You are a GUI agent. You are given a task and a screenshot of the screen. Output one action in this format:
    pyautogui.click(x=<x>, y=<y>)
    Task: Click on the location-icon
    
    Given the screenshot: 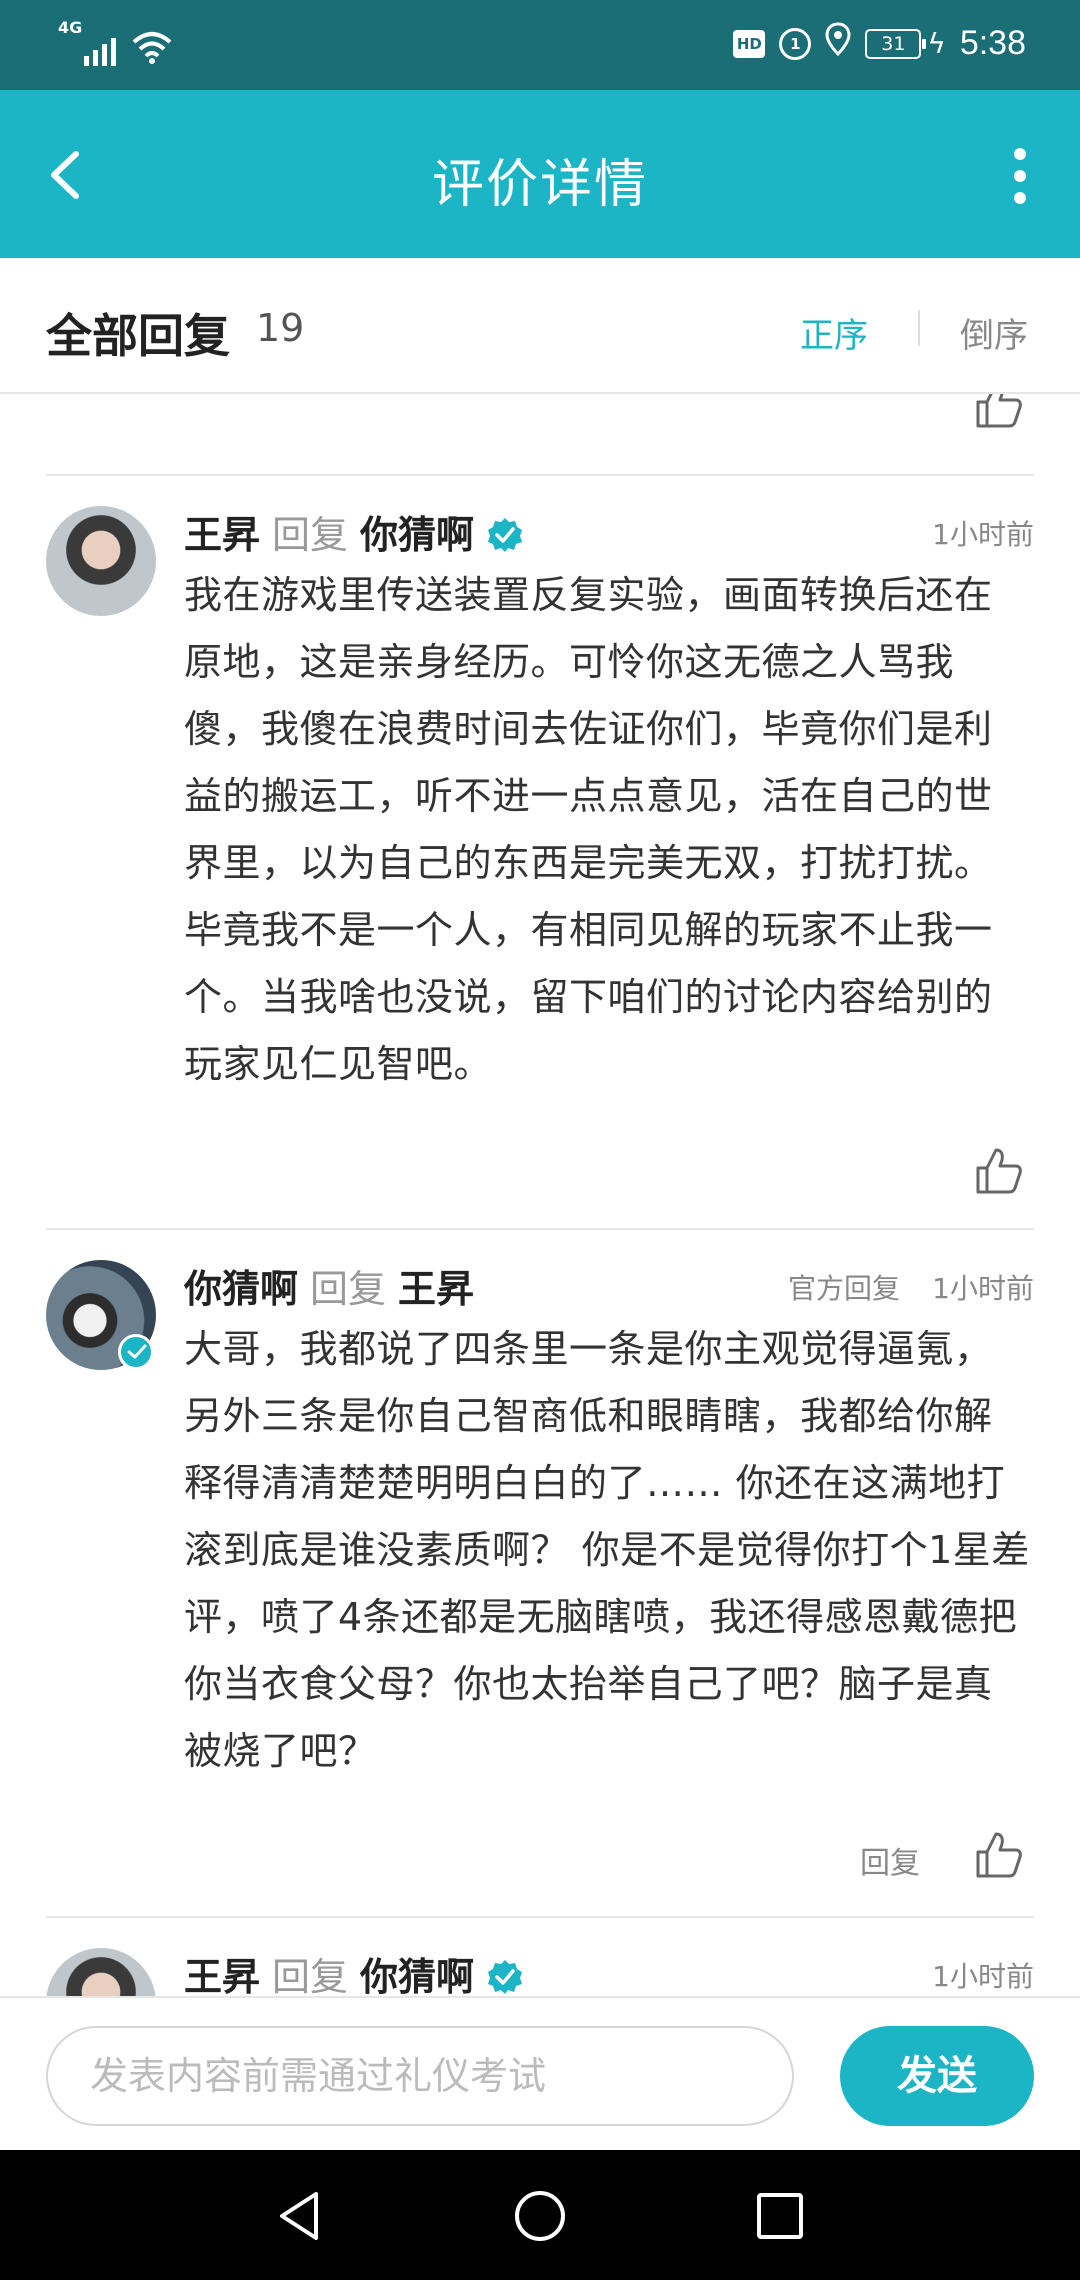 What is the action you would take?
    pyautogui.click(x=838, y=43)
    